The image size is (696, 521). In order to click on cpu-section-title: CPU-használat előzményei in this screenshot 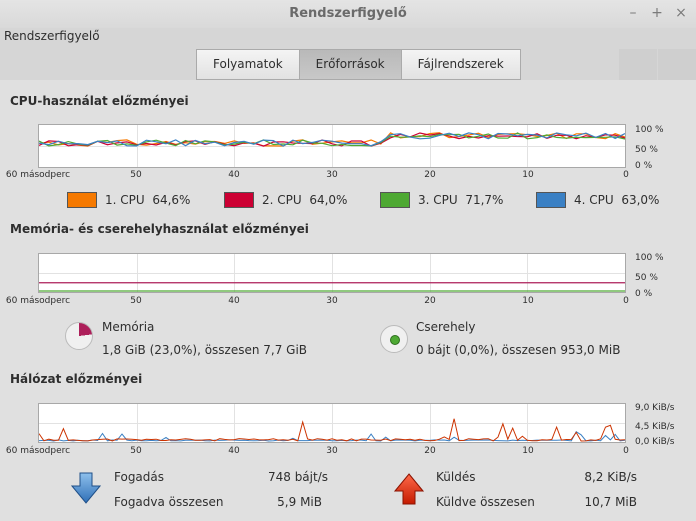, I will do `click(99, 101)`.